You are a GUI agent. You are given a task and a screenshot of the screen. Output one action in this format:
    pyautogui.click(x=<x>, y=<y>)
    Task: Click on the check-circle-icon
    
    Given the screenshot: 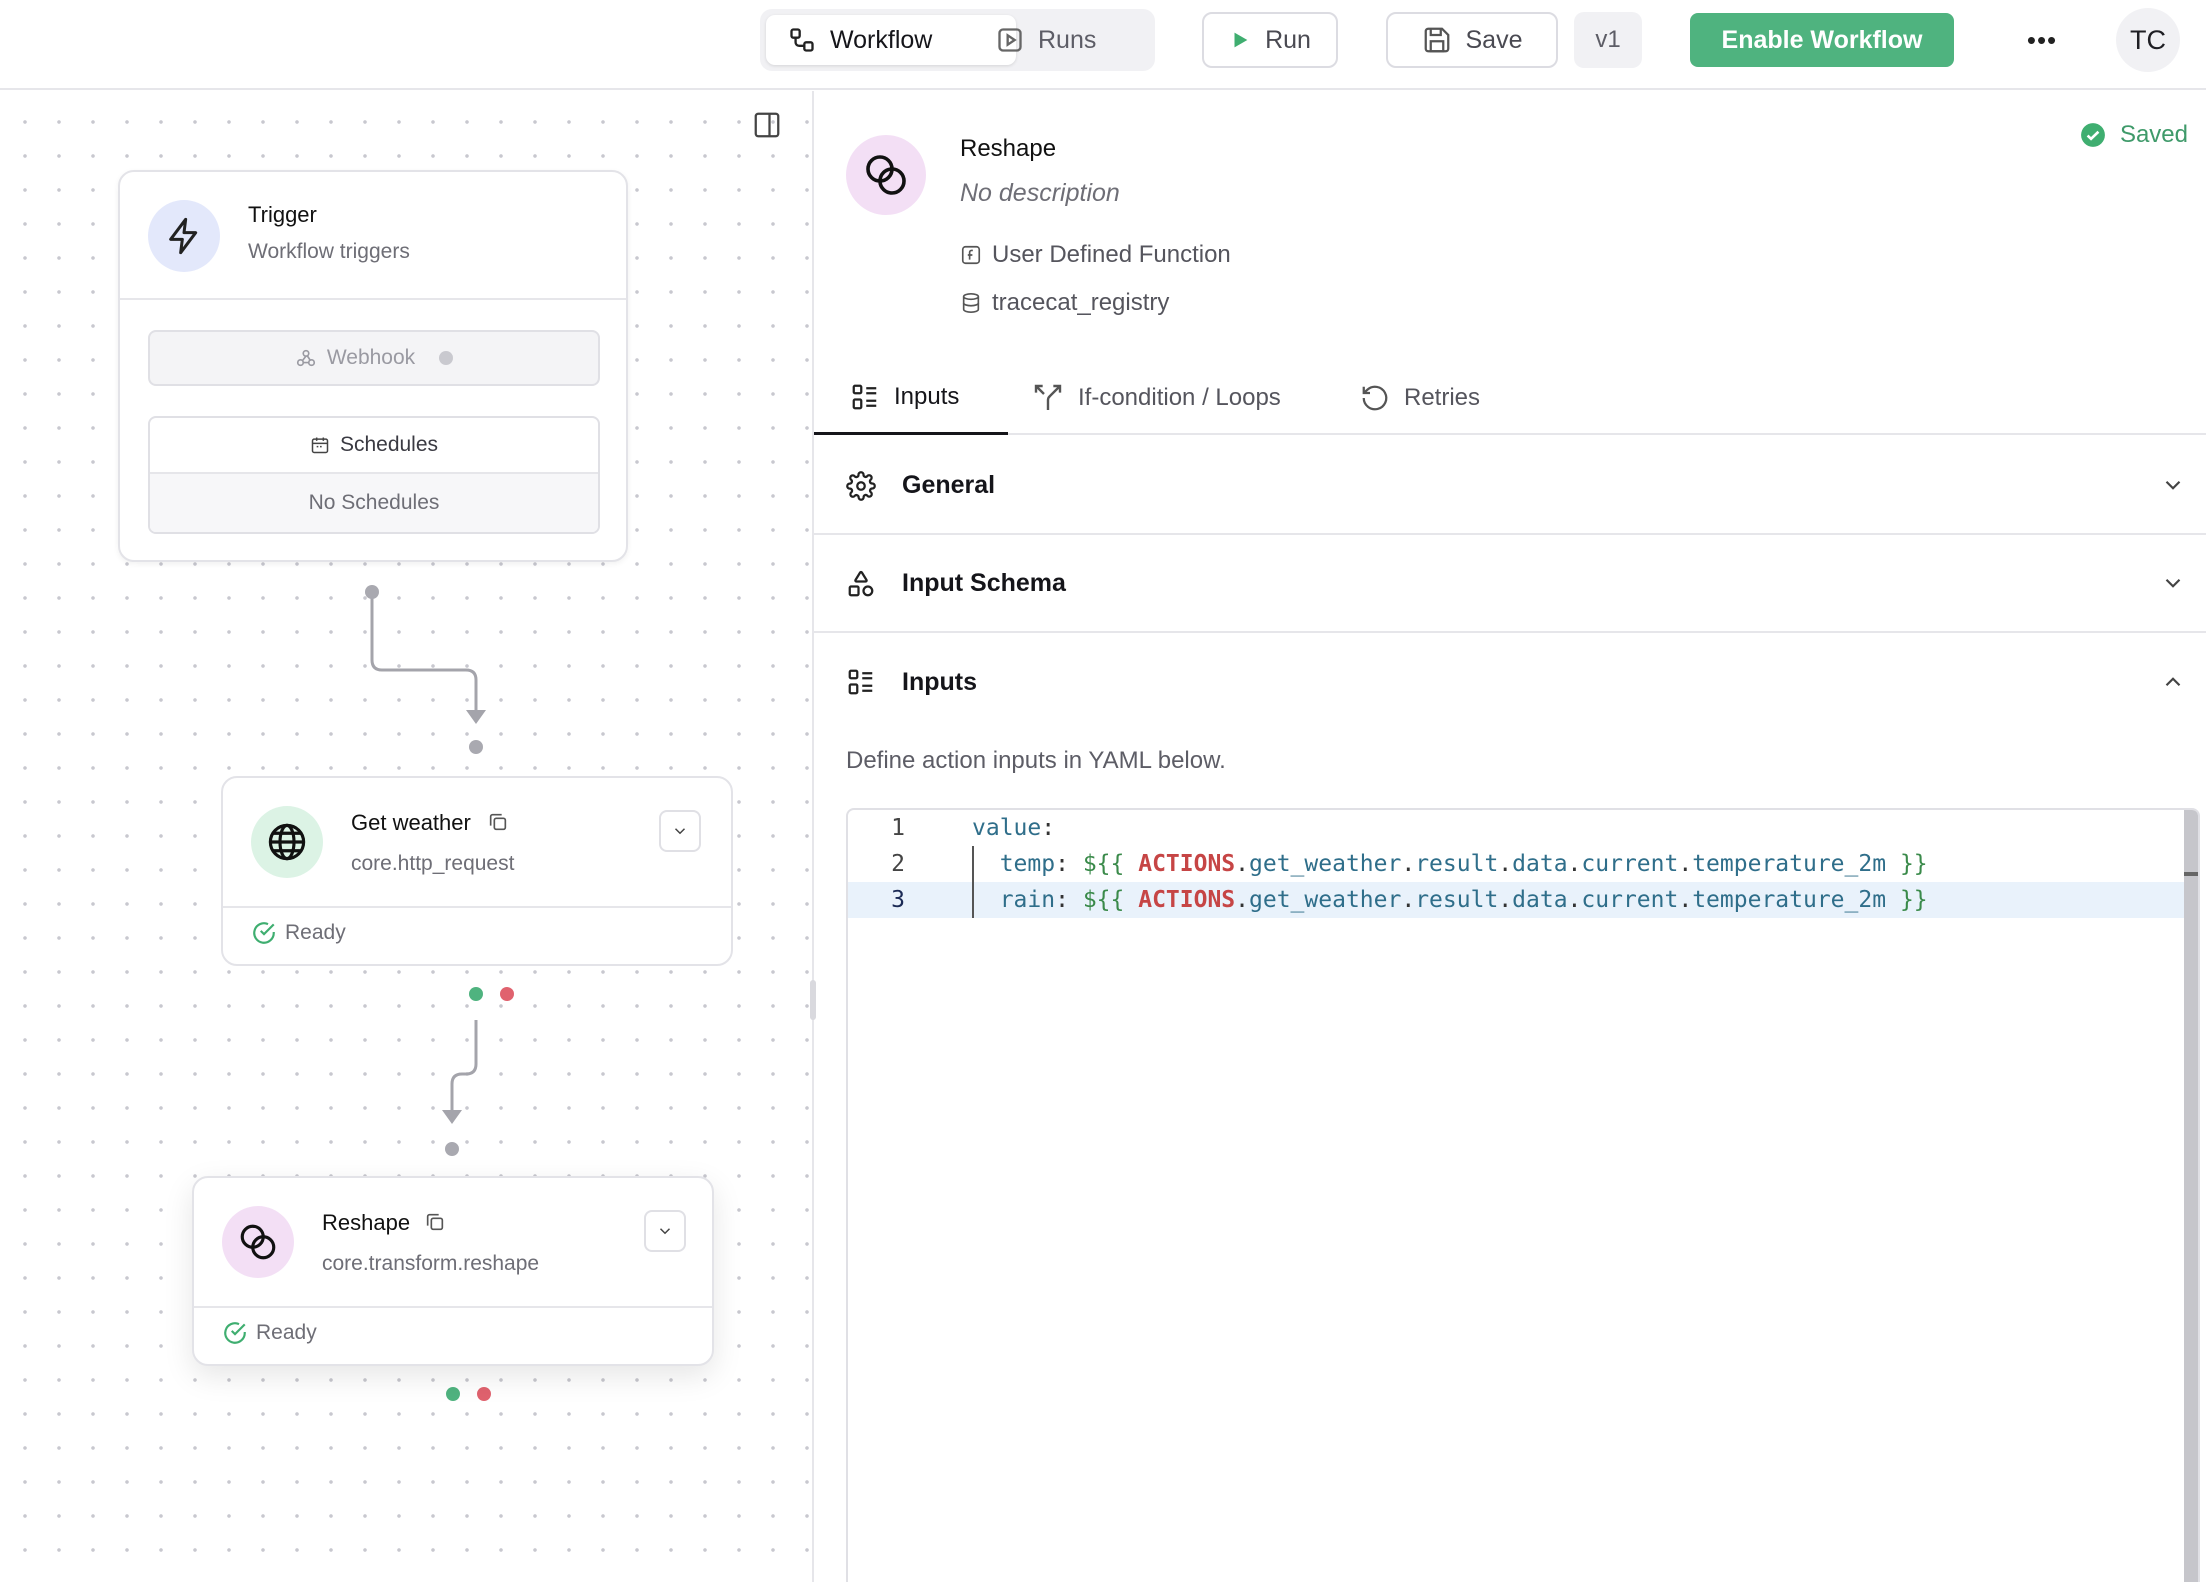 What is the action you would take?
    pyautogui.click(x=235, y=1333)
    